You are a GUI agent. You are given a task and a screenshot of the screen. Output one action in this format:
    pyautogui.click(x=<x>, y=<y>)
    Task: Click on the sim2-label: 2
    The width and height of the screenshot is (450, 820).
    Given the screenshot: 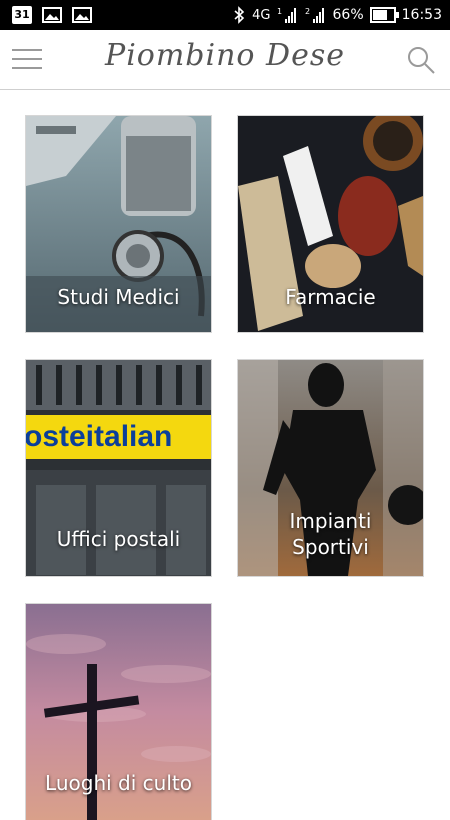 What is the action you would take?
    pyautogui.click(x=307, y=11)
    